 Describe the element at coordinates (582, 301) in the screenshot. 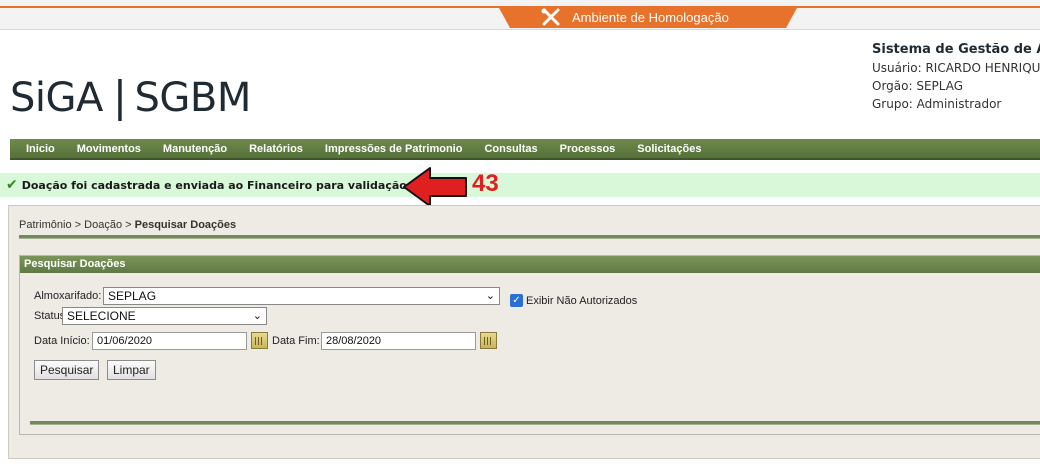

I see `exibir-nao-autorizados-label: Exibir Não Autorizados` at that location.